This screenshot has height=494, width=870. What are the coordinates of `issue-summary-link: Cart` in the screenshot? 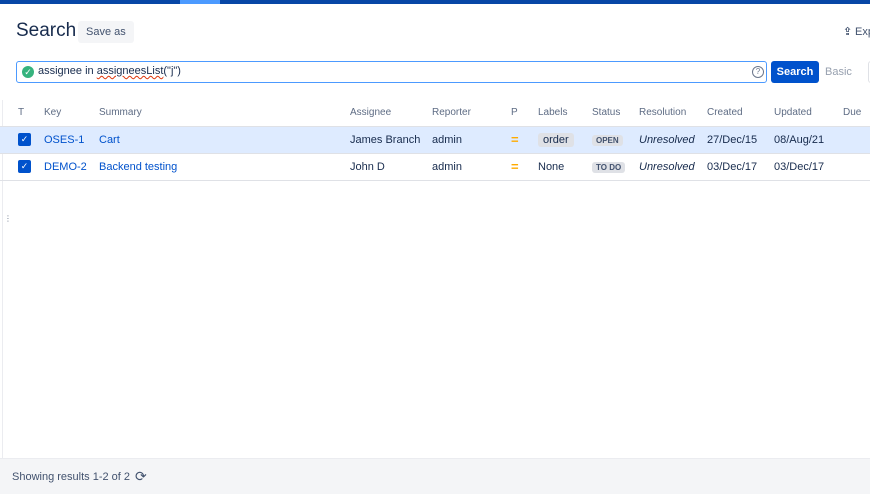 It's located at (109, 140).